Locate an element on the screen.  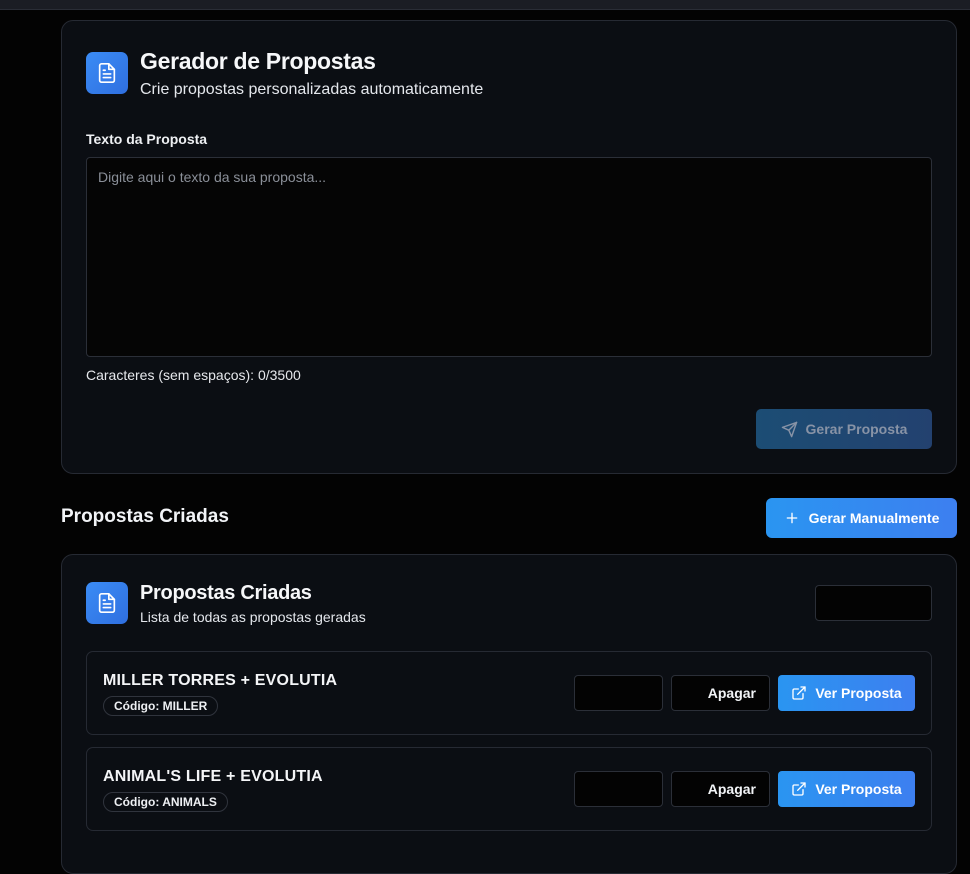
generate-manually-label: Gerar Manualmente is located at coordinates (874, 518).